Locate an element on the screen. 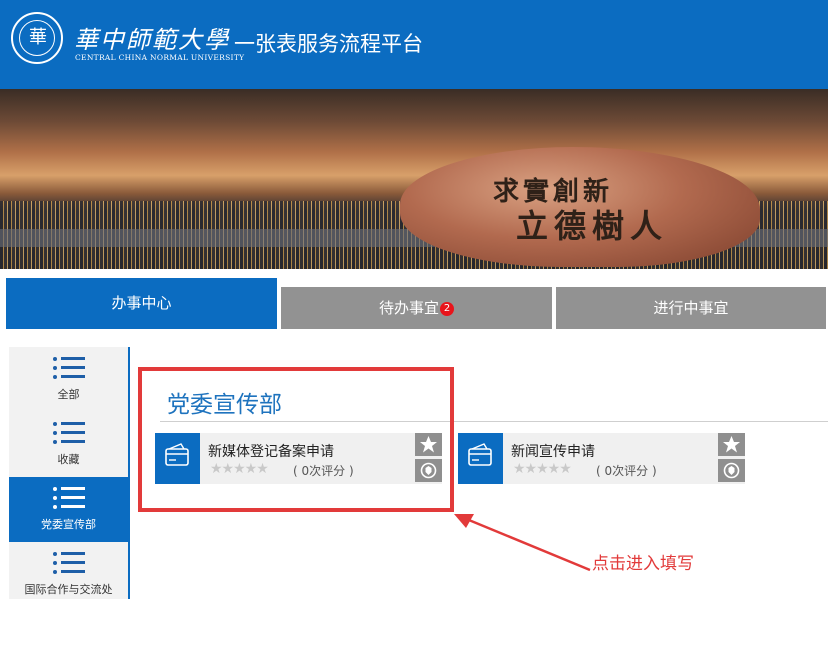  sidebar-item-label: 党委宣传部 is located at coordinates (68, 524).